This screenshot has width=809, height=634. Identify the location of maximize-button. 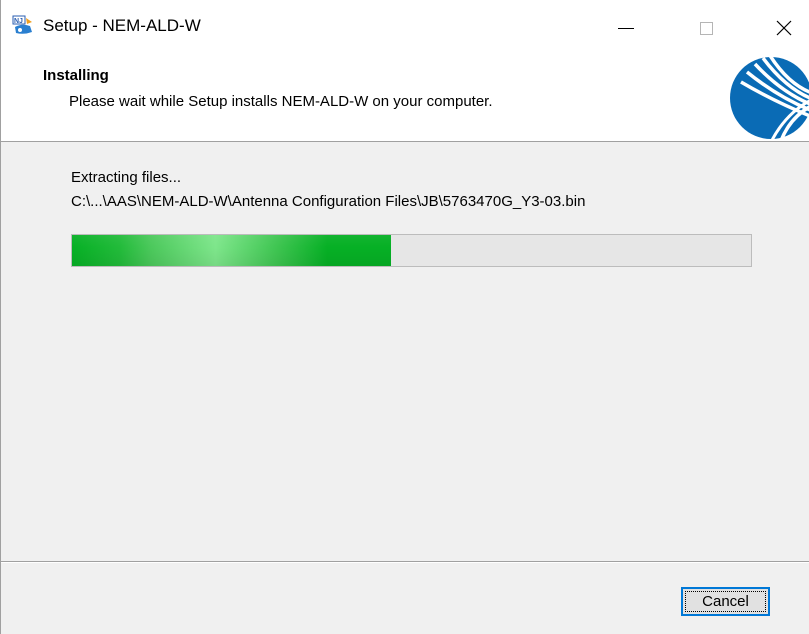
(706, 28).